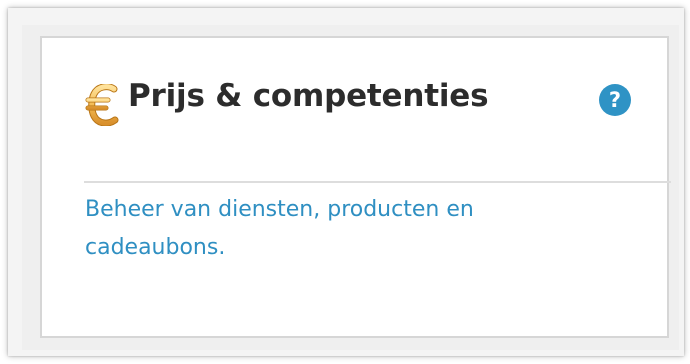  What do you see at coordinates (377, 182) in the screenshot?
I see `title-divider` at bounding box center [377, 182].